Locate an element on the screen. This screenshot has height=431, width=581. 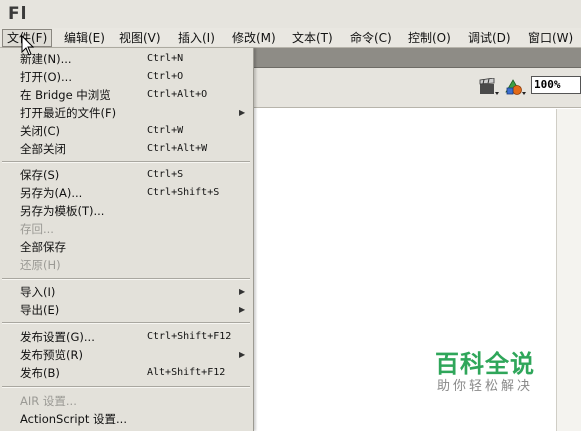
menu-item-shortcut: Ctrl+Alt+O is located at coordinates (177, 94).